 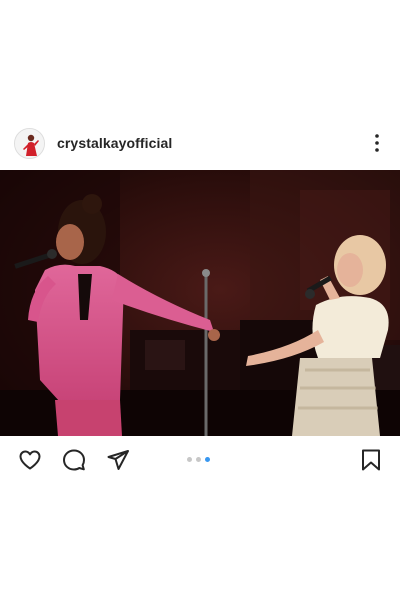 What do you see at coordinates (114, 143) in the screenshot?
I see `username-link: crystalkayofficial` at bounding box center [114, 143].